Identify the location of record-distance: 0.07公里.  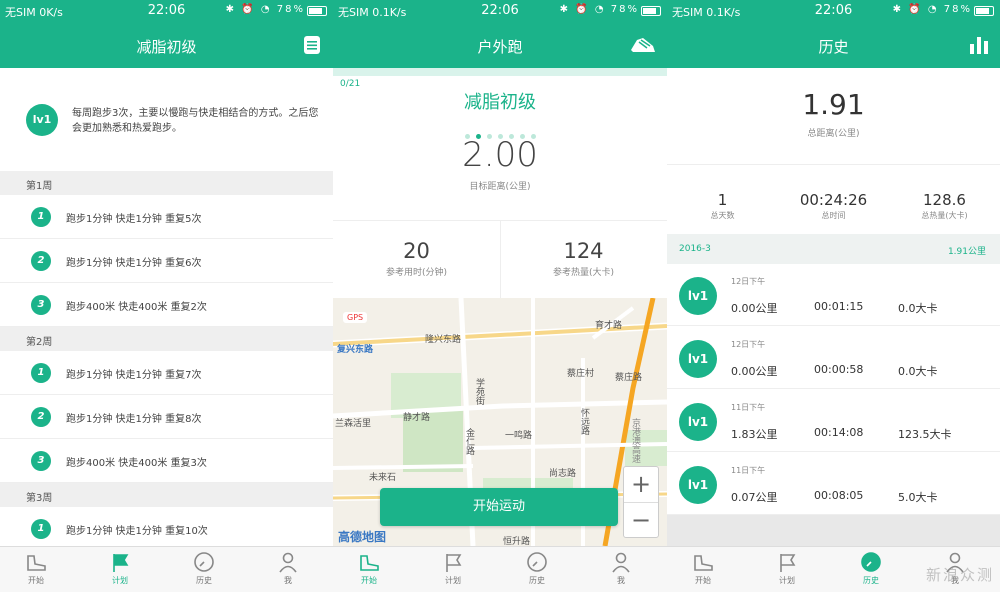
(754, 497).